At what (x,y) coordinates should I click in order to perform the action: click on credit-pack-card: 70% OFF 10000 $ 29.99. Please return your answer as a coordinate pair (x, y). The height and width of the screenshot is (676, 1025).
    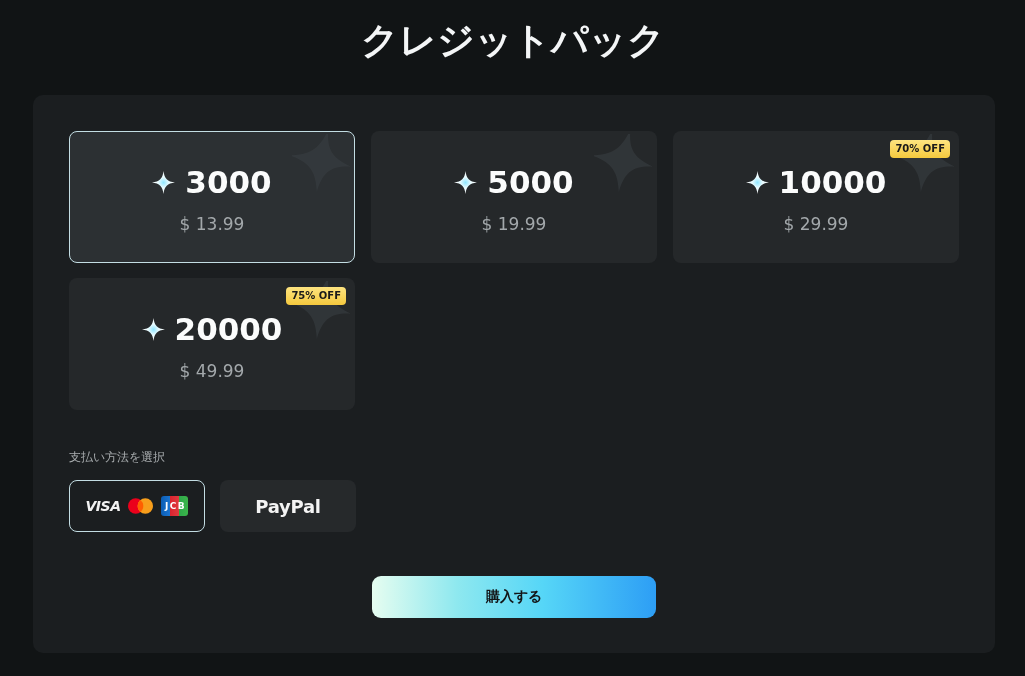
    Looking at the image, I should click on (816, 197).